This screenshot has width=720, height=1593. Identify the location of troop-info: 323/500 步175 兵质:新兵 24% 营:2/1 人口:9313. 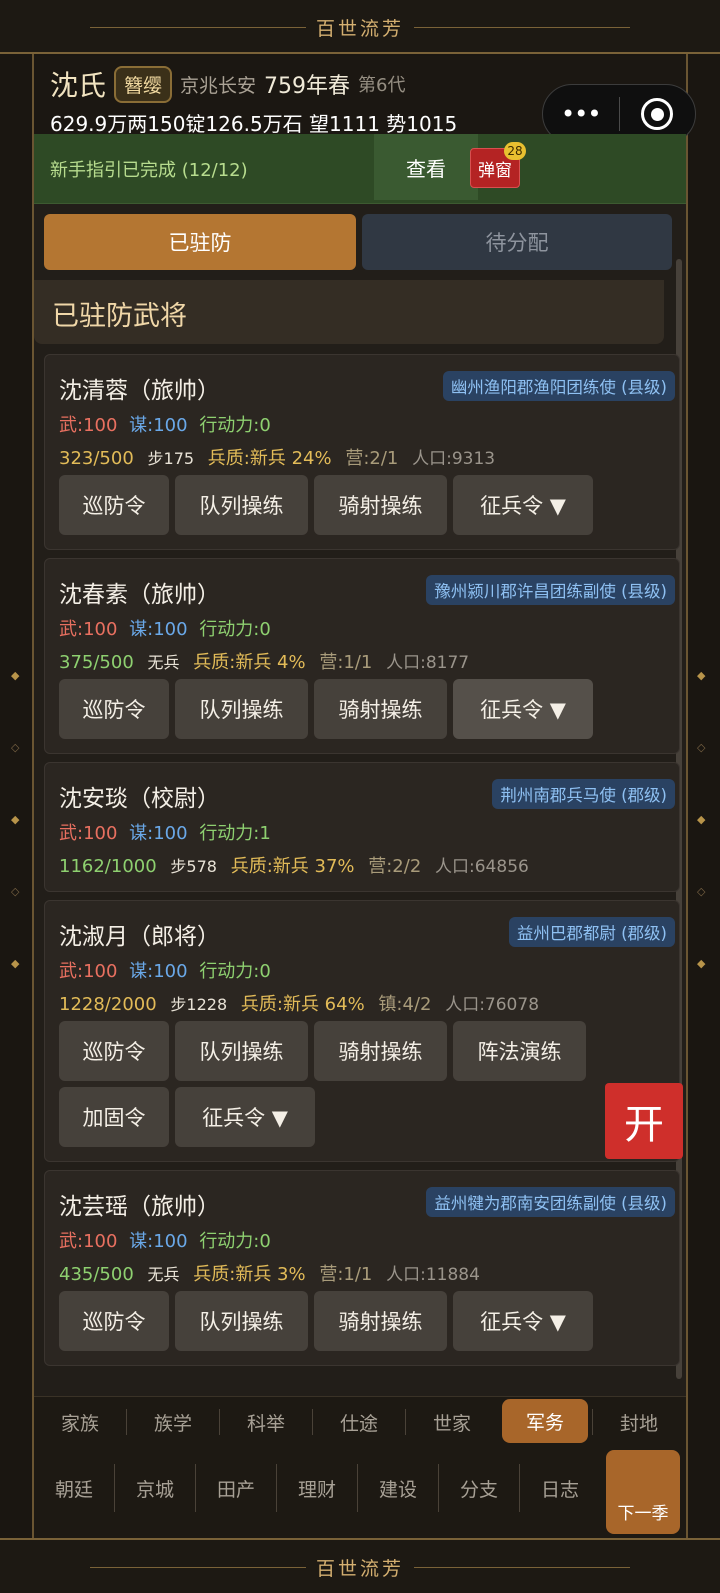
(277, 457).